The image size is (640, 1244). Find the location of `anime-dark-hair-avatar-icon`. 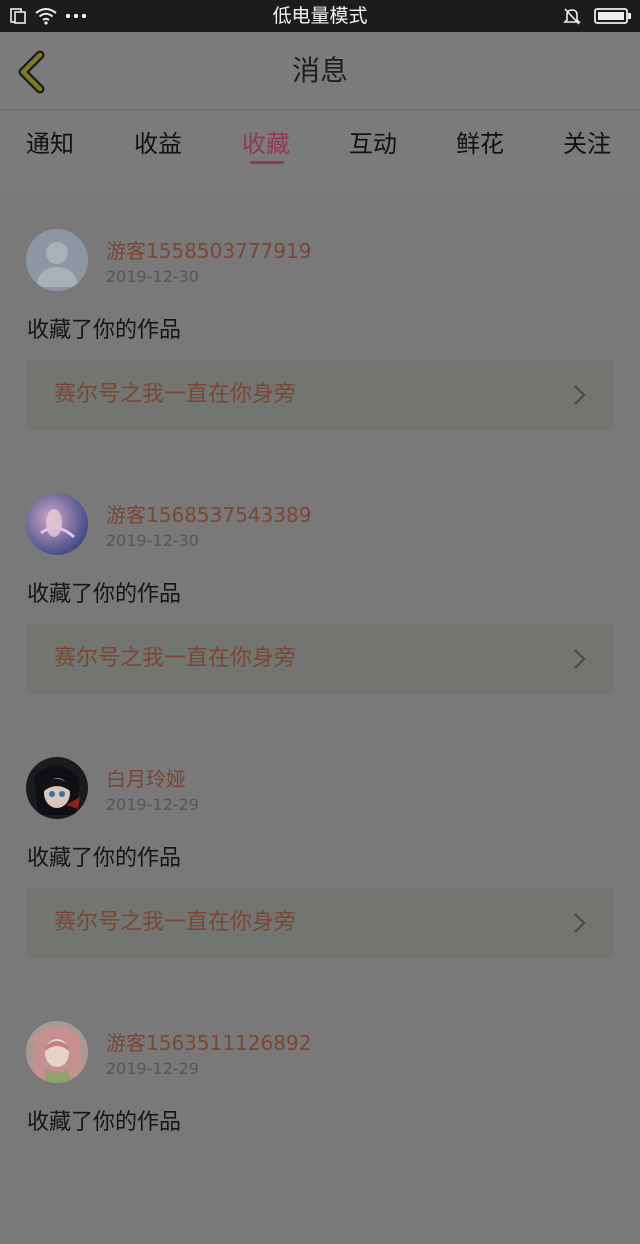

anime-dark-hair-avatar-icon is located at coordinates (57, 788).